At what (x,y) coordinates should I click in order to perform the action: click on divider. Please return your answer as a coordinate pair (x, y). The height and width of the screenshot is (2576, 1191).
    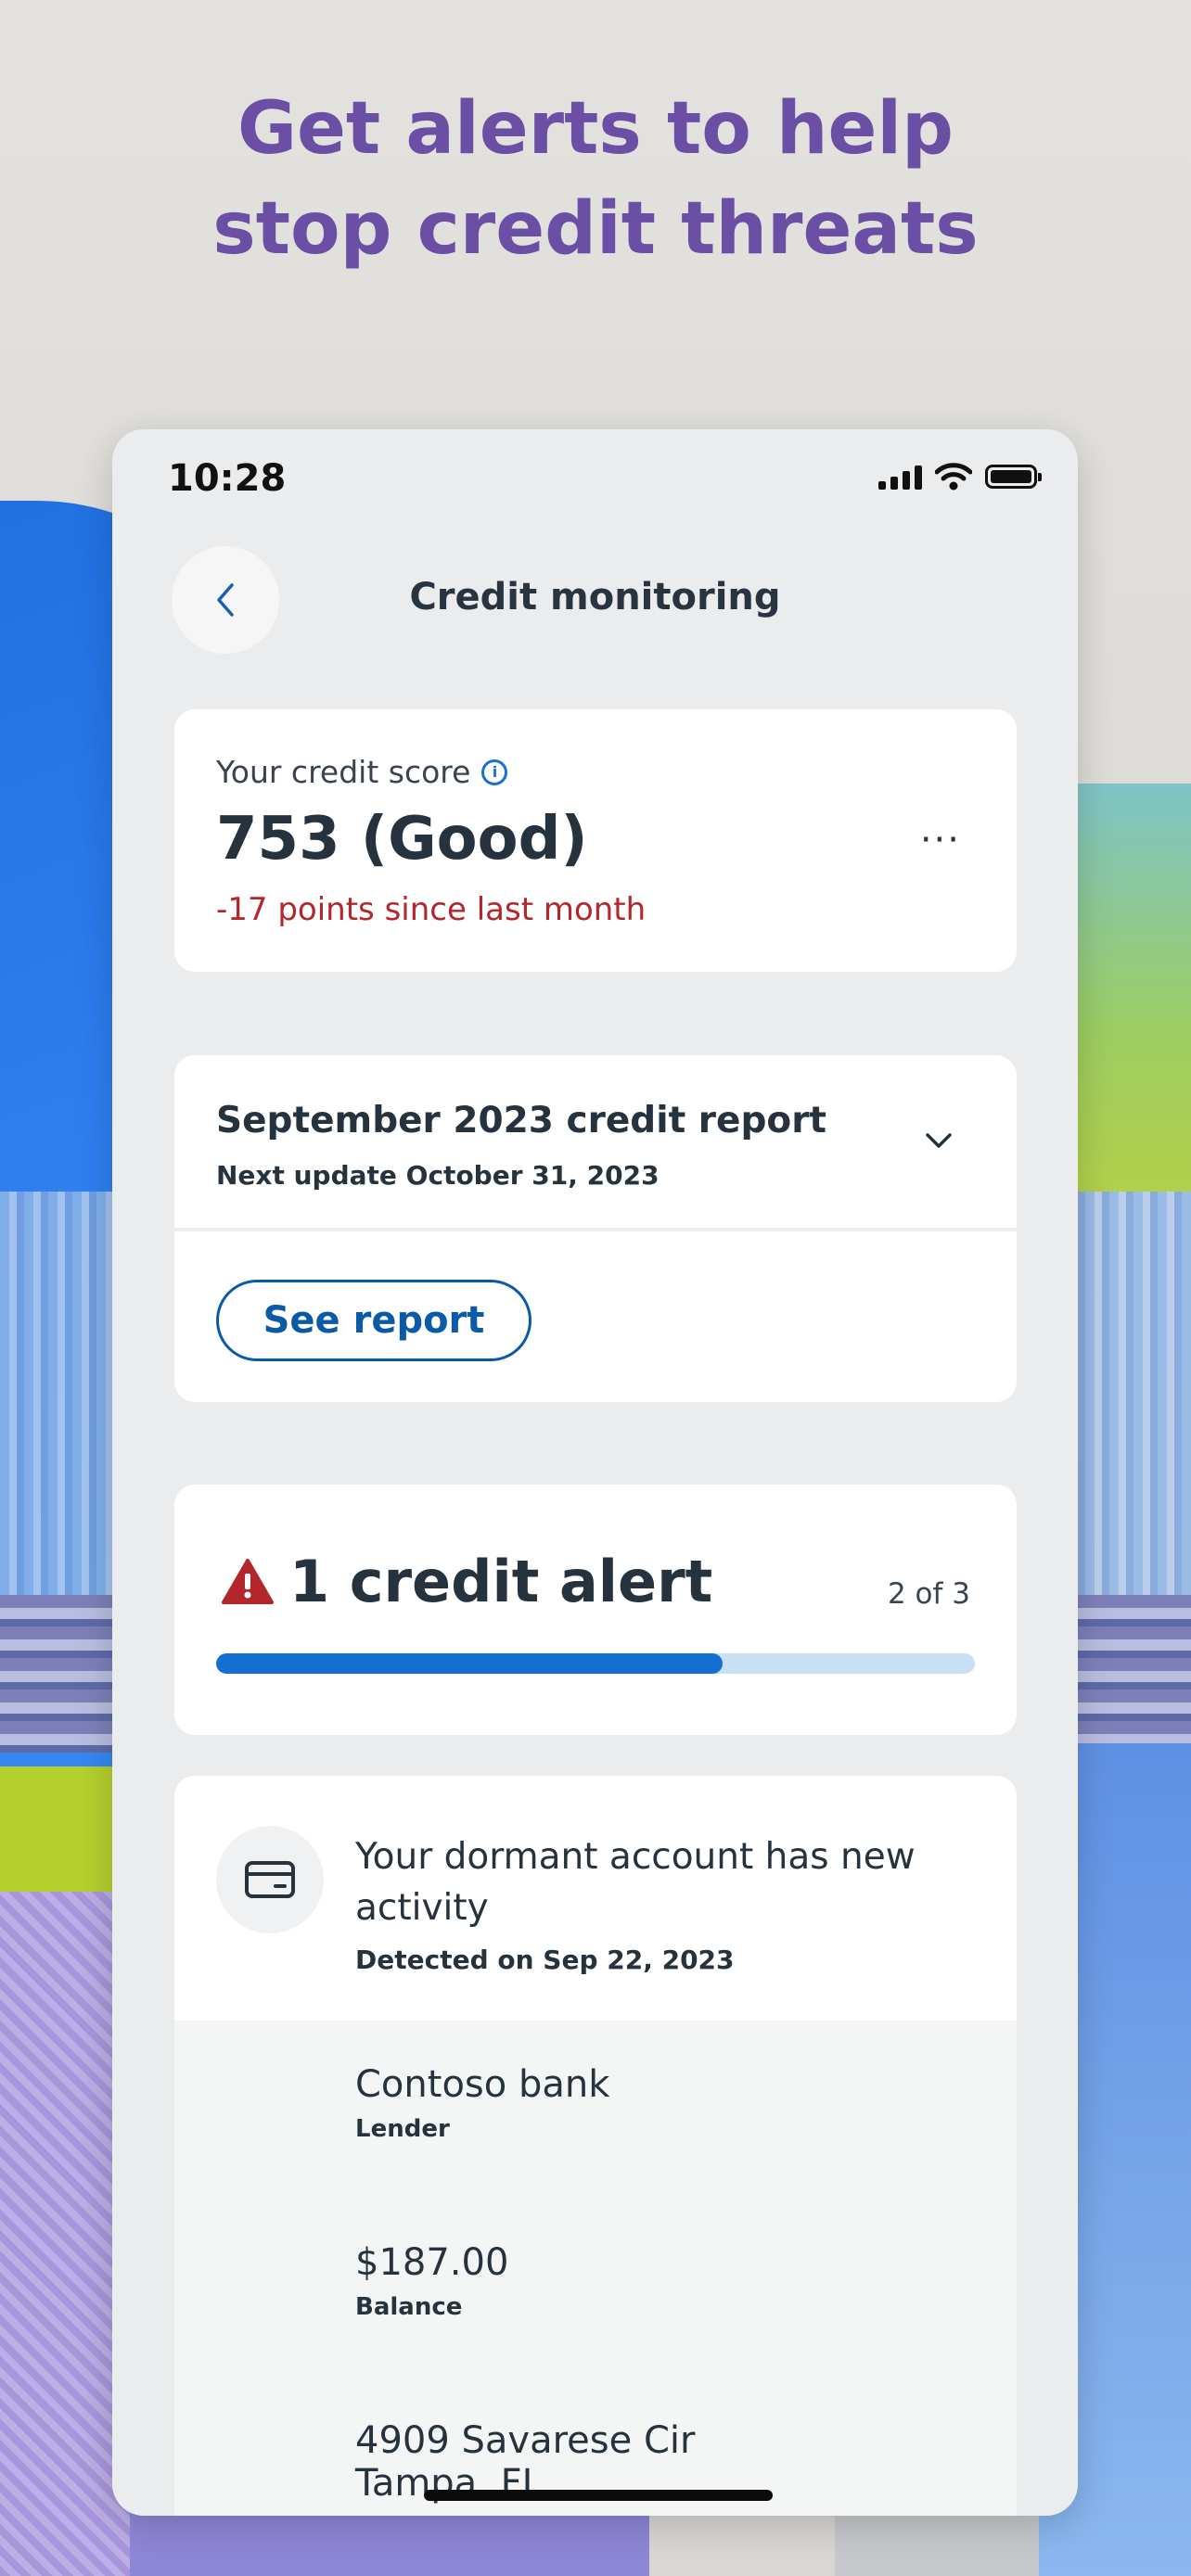
    Looking at the image, I should click on (595, 1230).